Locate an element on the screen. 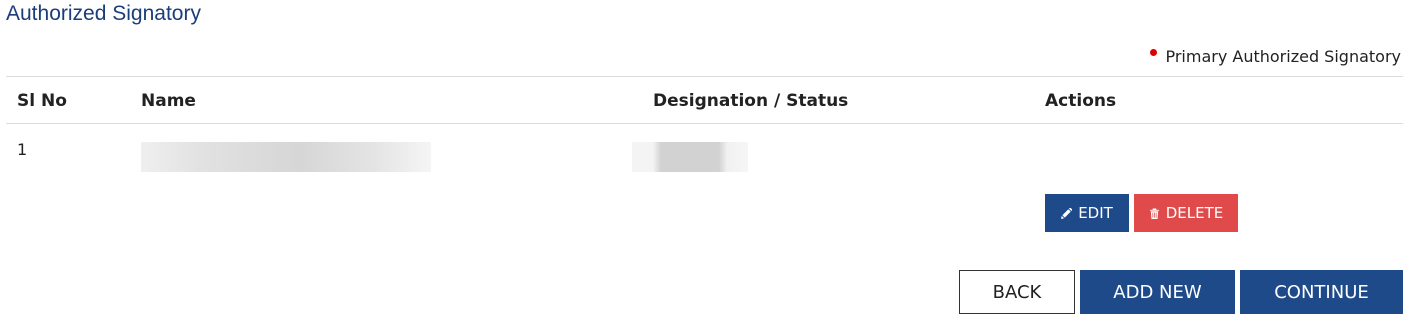 The width and height of the screenshot is (1413, 322). add-new-button: ADD NEW is located at coordinates (1157, 292).